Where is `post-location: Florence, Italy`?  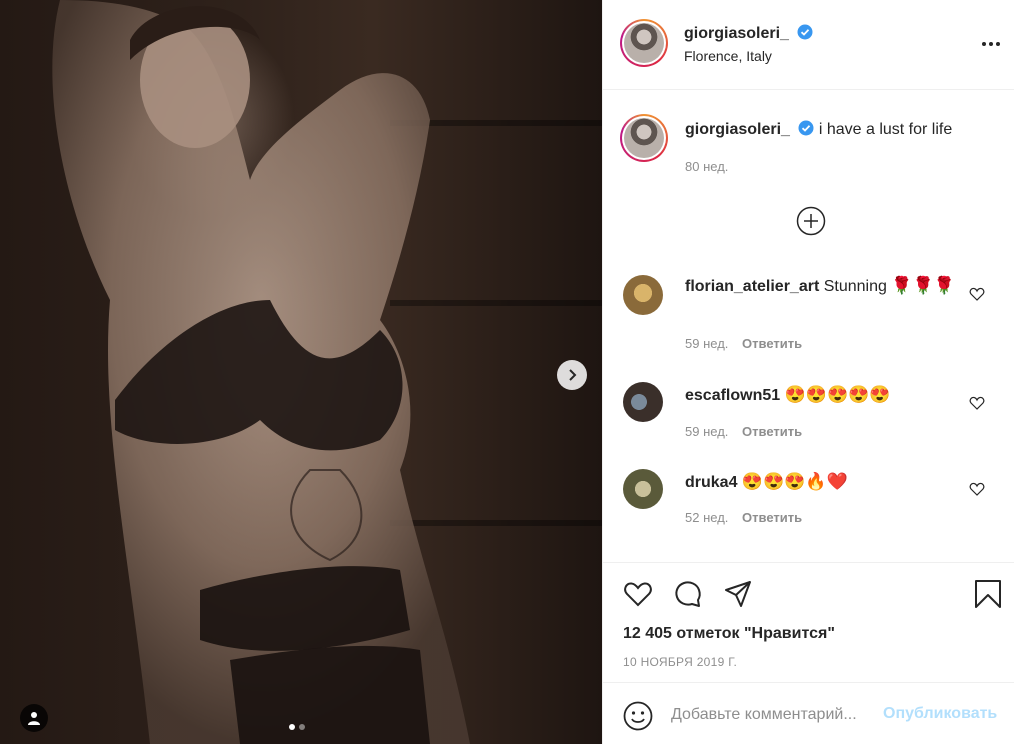
post-location: Florence, Italy is located at coordinates (728, 56).